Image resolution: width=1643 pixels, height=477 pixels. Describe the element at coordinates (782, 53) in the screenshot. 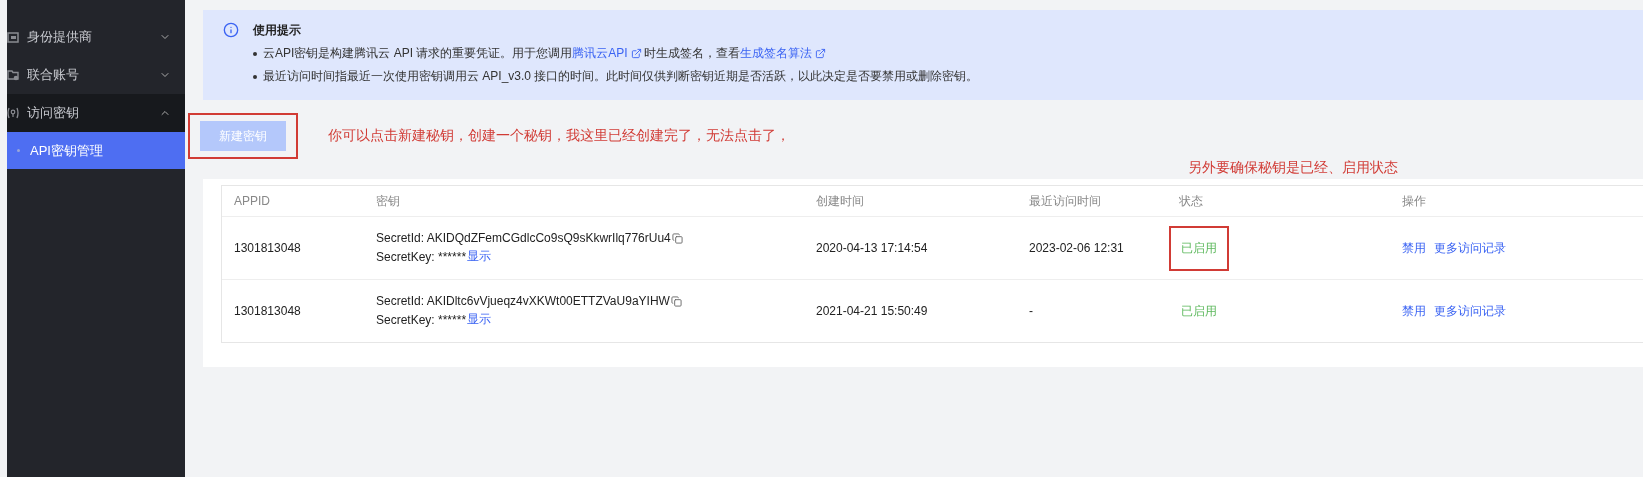

I see `notice-link: 生成签名算法` at that location.